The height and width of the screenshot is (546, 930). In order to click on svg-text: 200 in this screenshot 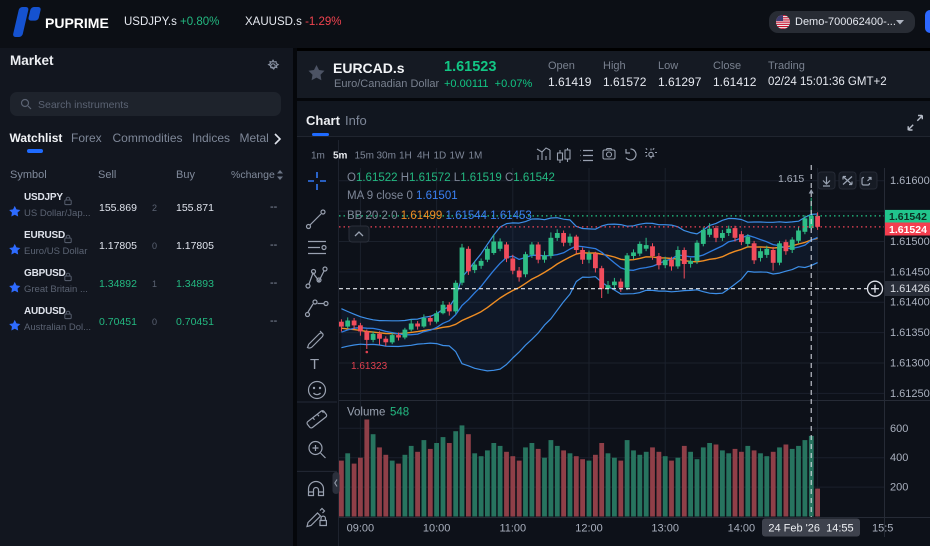, I will do `click(899, 488)`.